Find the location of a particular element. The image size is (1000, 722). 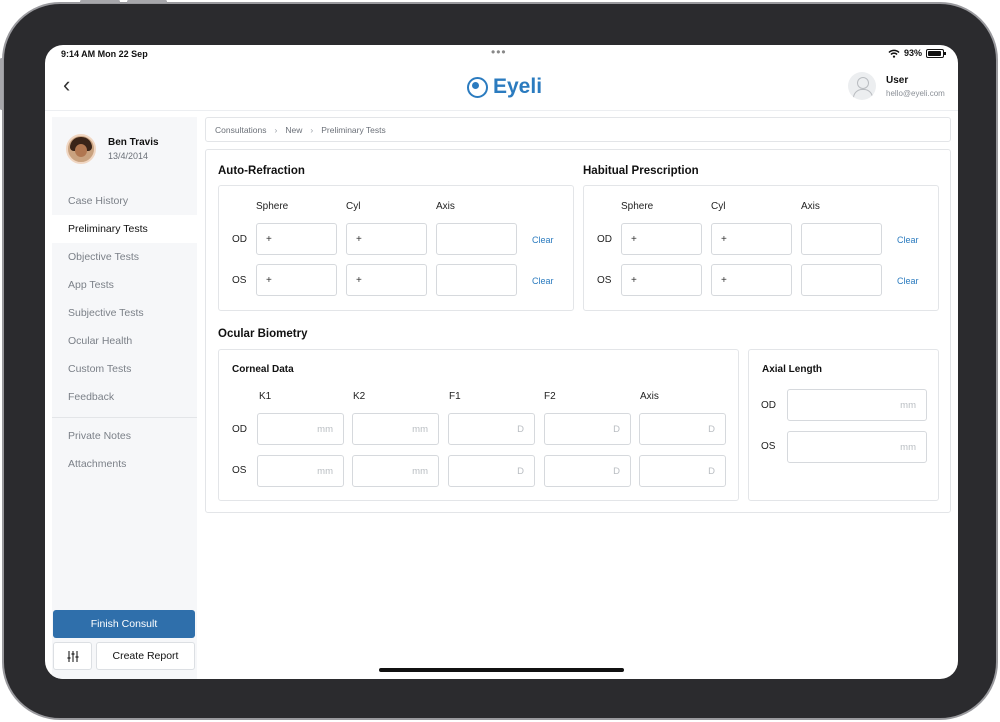

col-f1: F1 is located at coordinates (455, 396).